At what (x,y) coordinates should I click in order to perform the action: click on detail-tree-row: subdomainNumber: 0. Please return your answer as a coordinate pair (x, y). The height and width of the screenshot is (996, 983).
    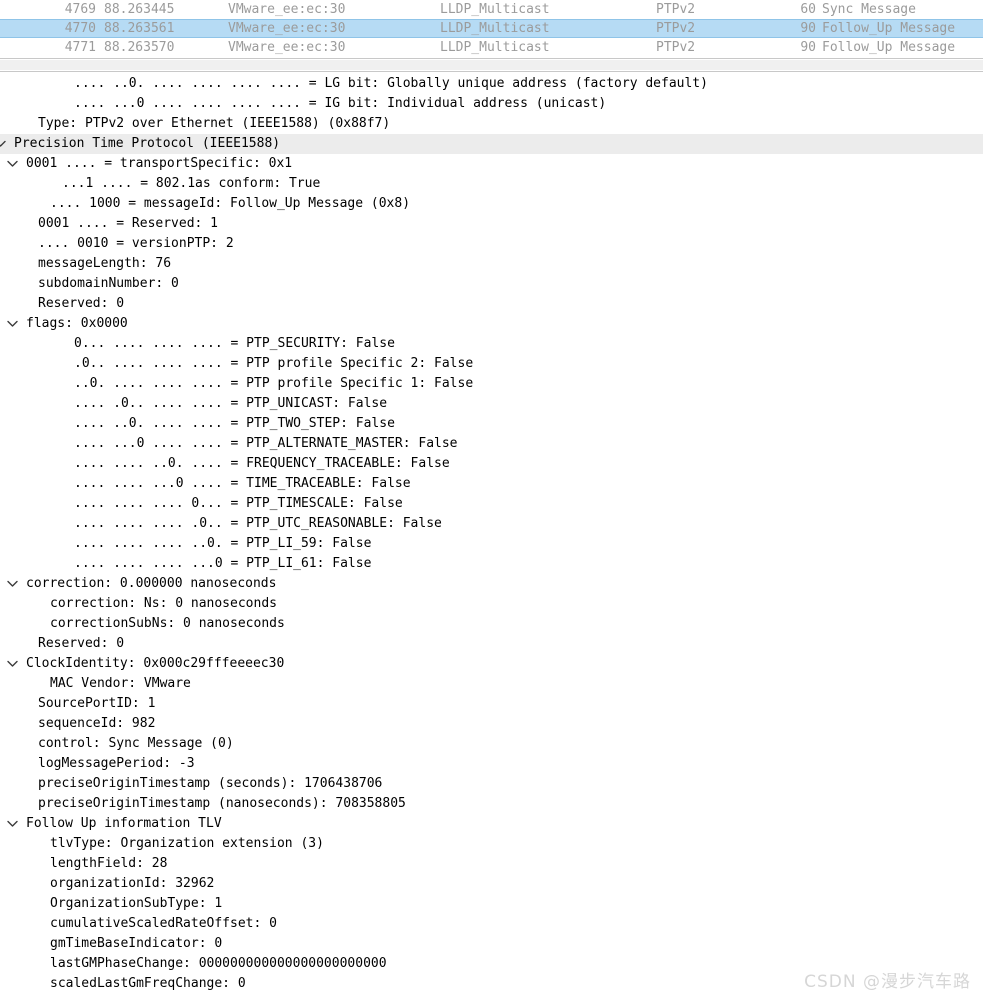
    Looking at the image, I should click on (491, 284).